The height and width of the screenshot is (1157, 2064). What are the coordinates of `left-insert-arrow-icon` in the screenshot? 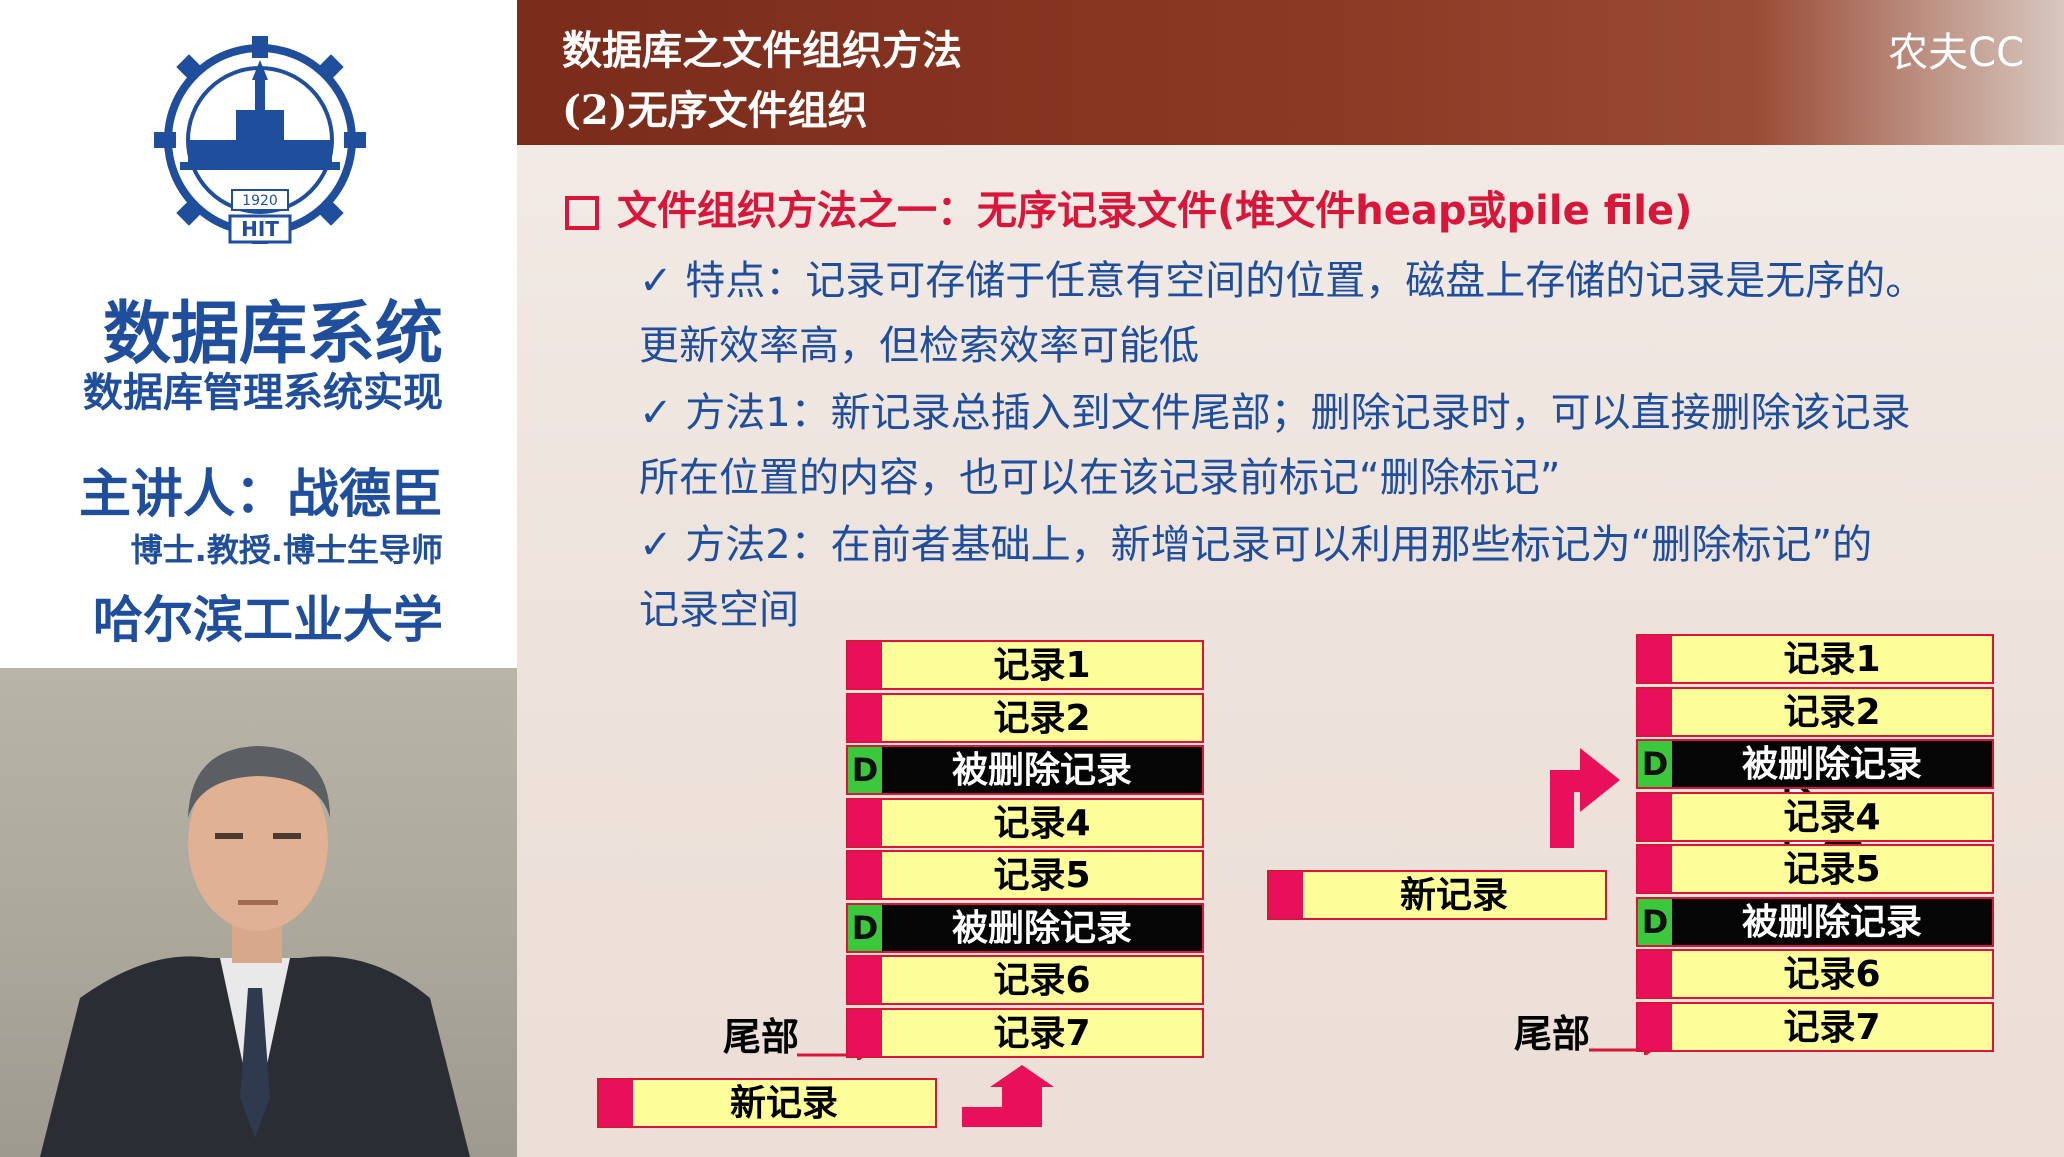 It's located at (1008, 1096).